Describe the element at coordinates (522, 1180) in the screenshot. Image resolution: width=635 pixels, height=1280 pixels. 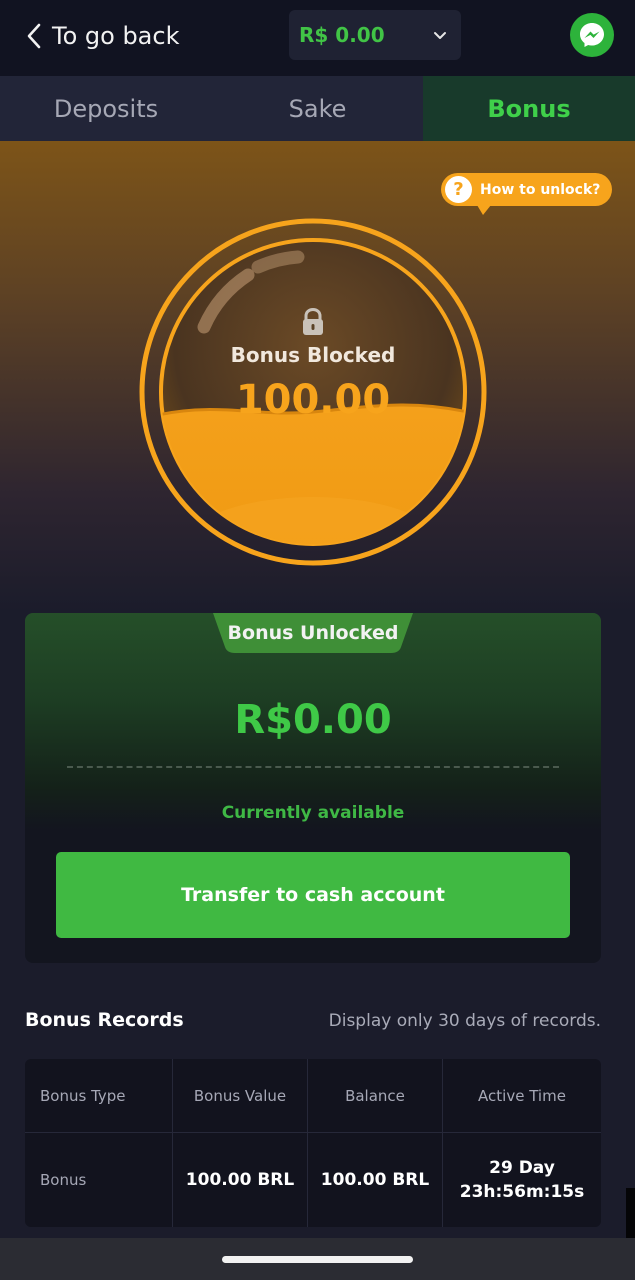
I see `active-time-cell: 29 Day 23h:56m:15s` at that location.